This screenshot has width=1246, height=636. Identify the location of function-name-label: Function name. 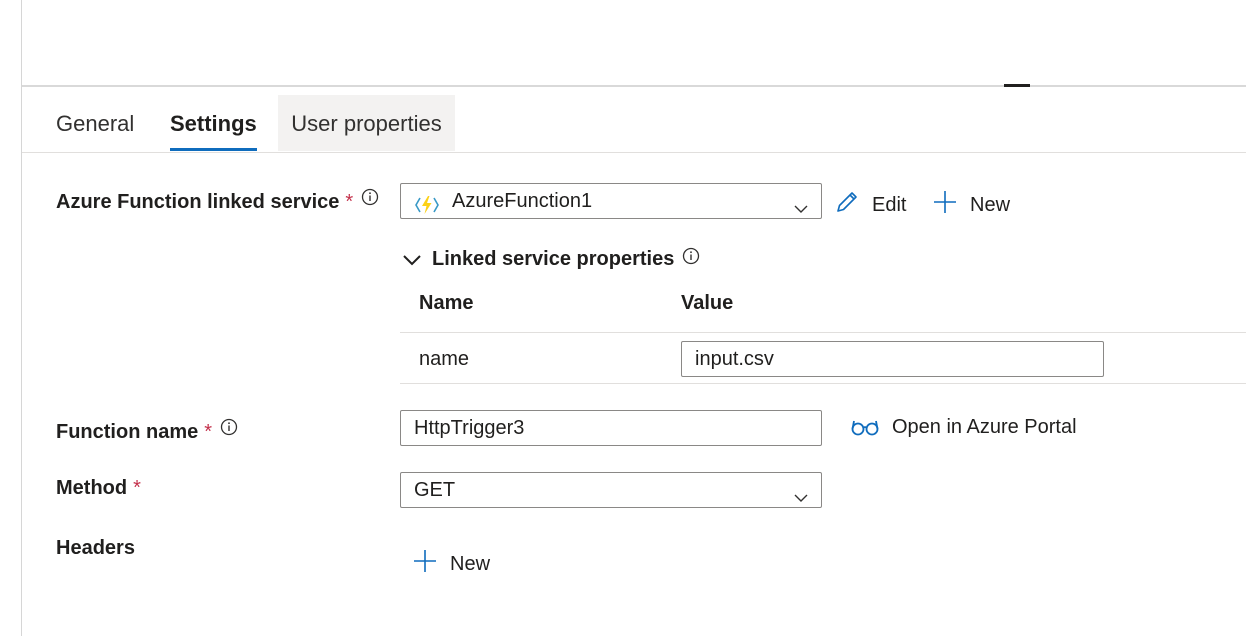
(127, 432).